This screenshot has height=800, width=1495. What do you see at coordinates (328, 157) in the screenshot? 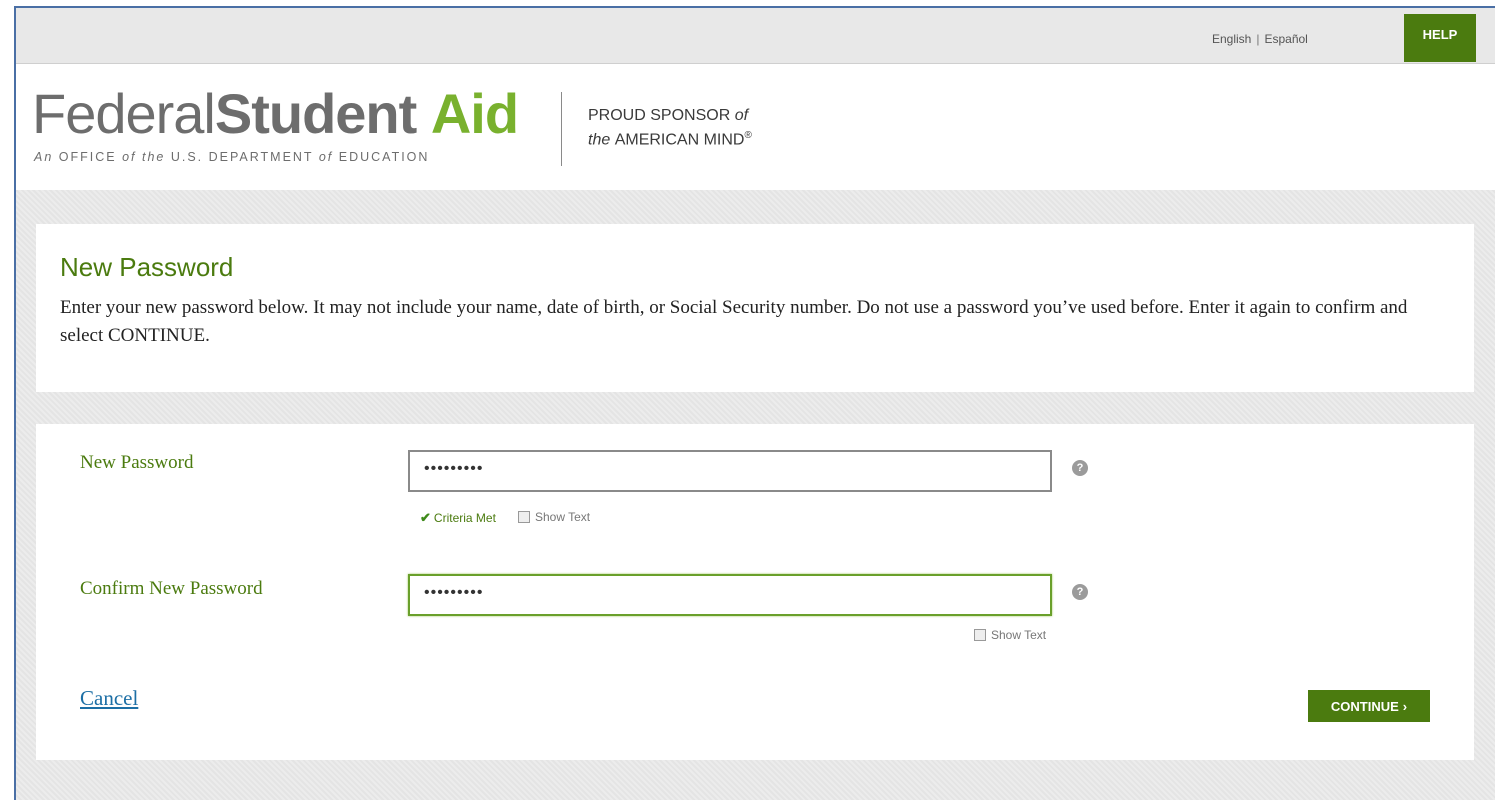
I see `logo-sub-of: of` at bounding box center [328, 157].